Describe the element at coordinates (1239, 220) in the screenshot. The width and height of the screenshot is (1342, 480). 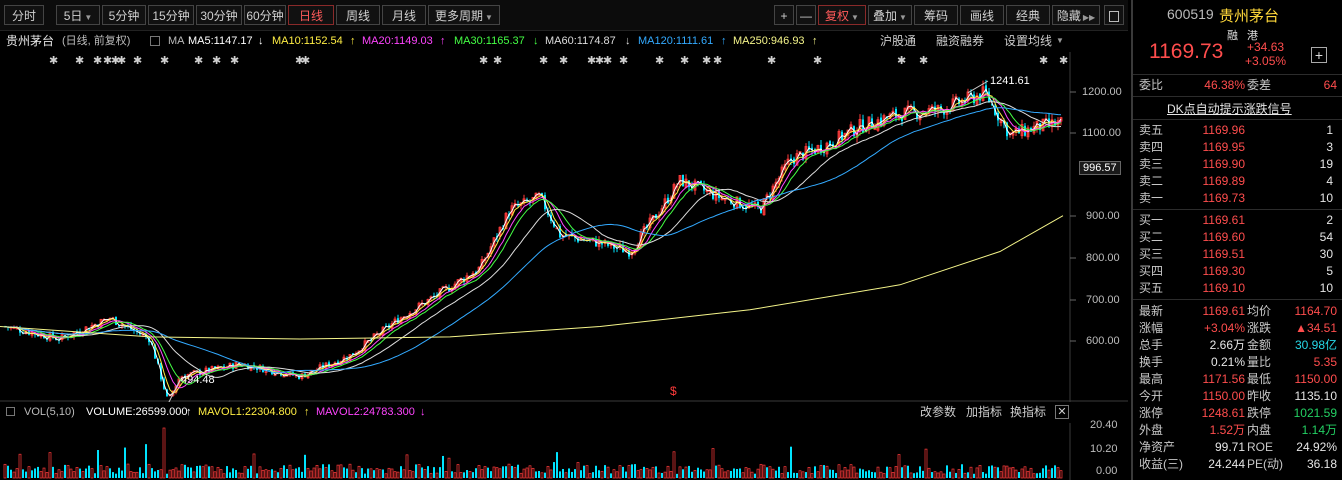
I see `bid-row: 买一 1169.61 2` at that location.